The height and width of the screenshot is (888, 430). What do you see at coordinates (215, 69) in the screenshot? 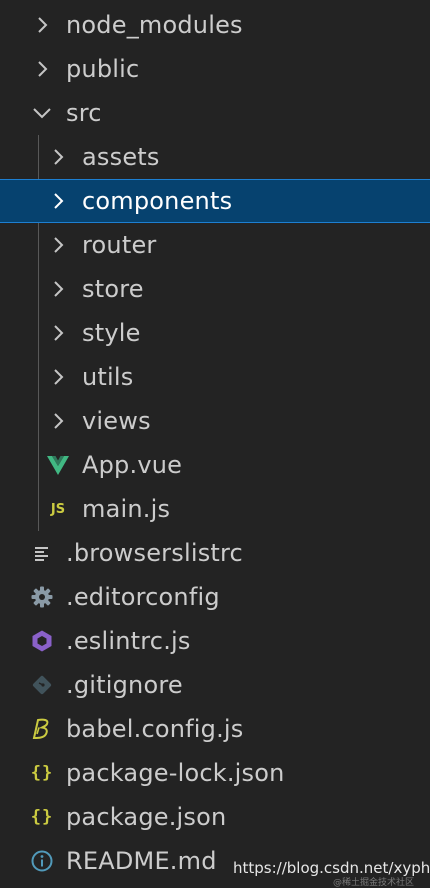
I see `tree-item-public: public` at bounding box center [215, 69].